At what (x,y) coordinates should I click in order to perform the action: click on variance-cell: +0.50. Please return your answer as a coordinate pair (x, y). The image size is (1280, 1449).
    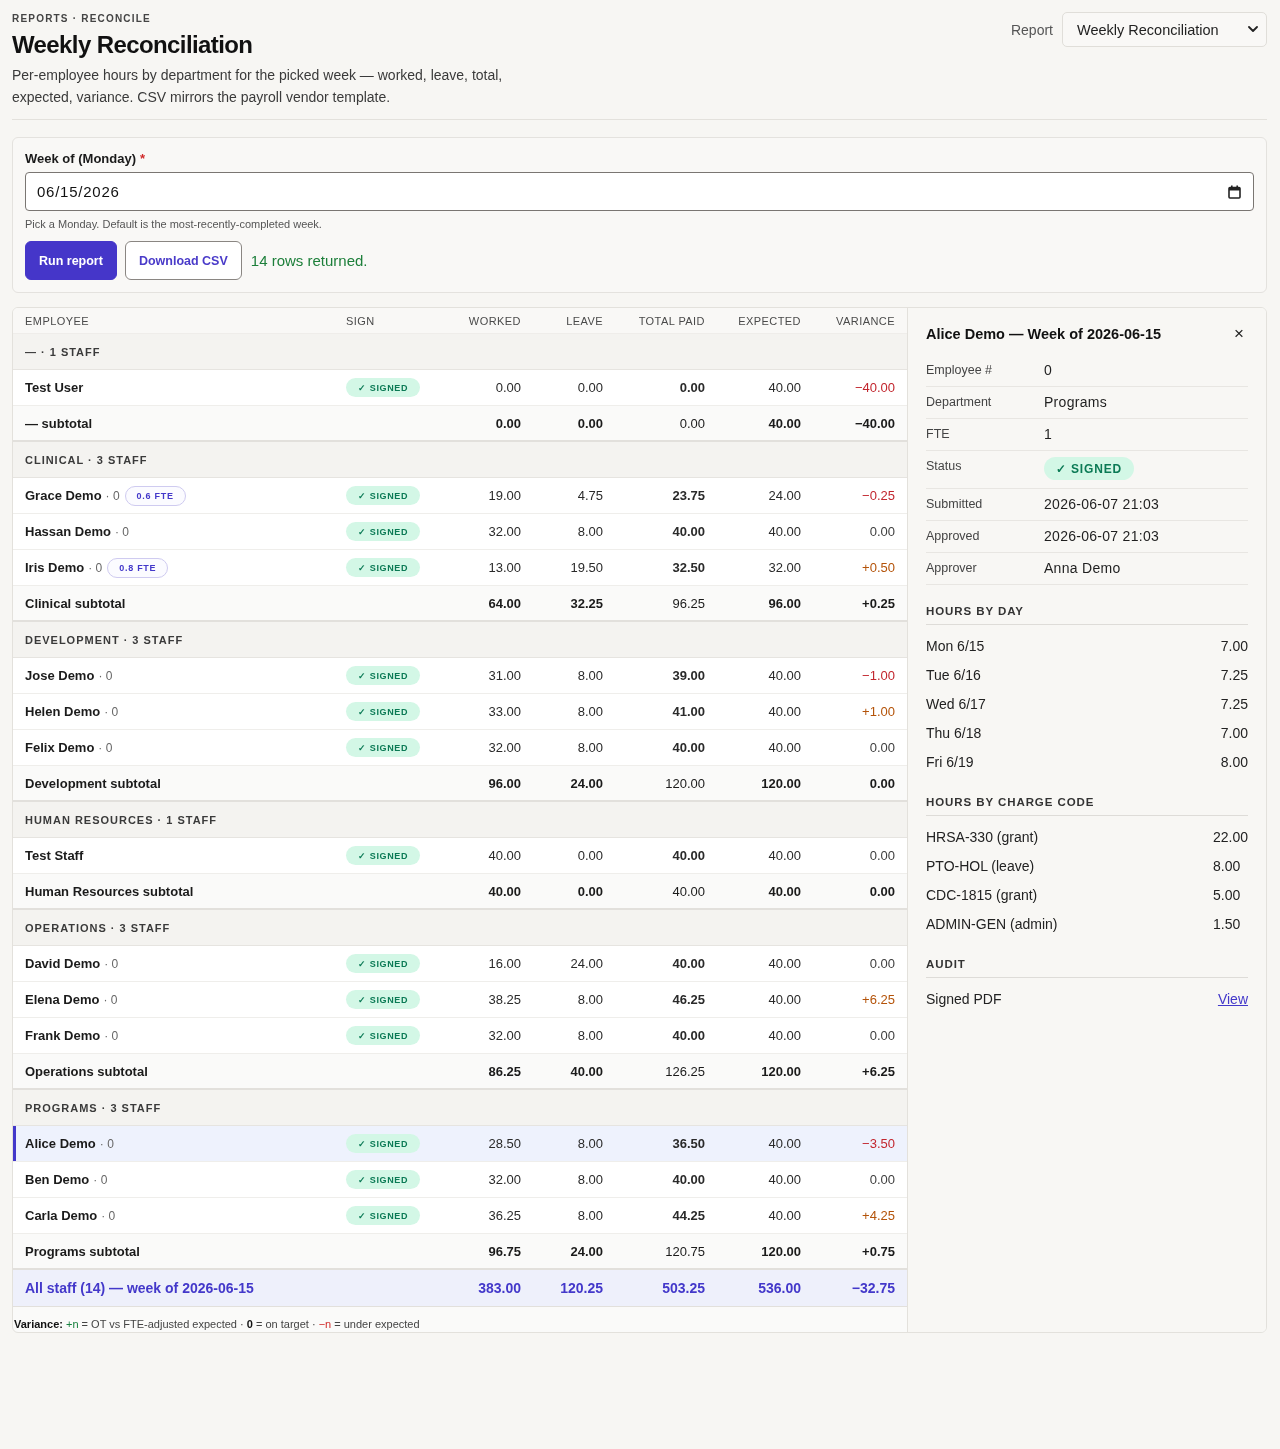
    Looking at the image, I should click on (878, 567).